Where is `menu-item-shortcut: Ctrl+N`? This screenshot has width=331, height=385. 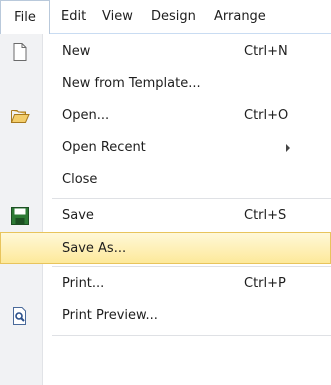 menu-item-shortcut: Ctrl+N is located at coordinates (266, 51).